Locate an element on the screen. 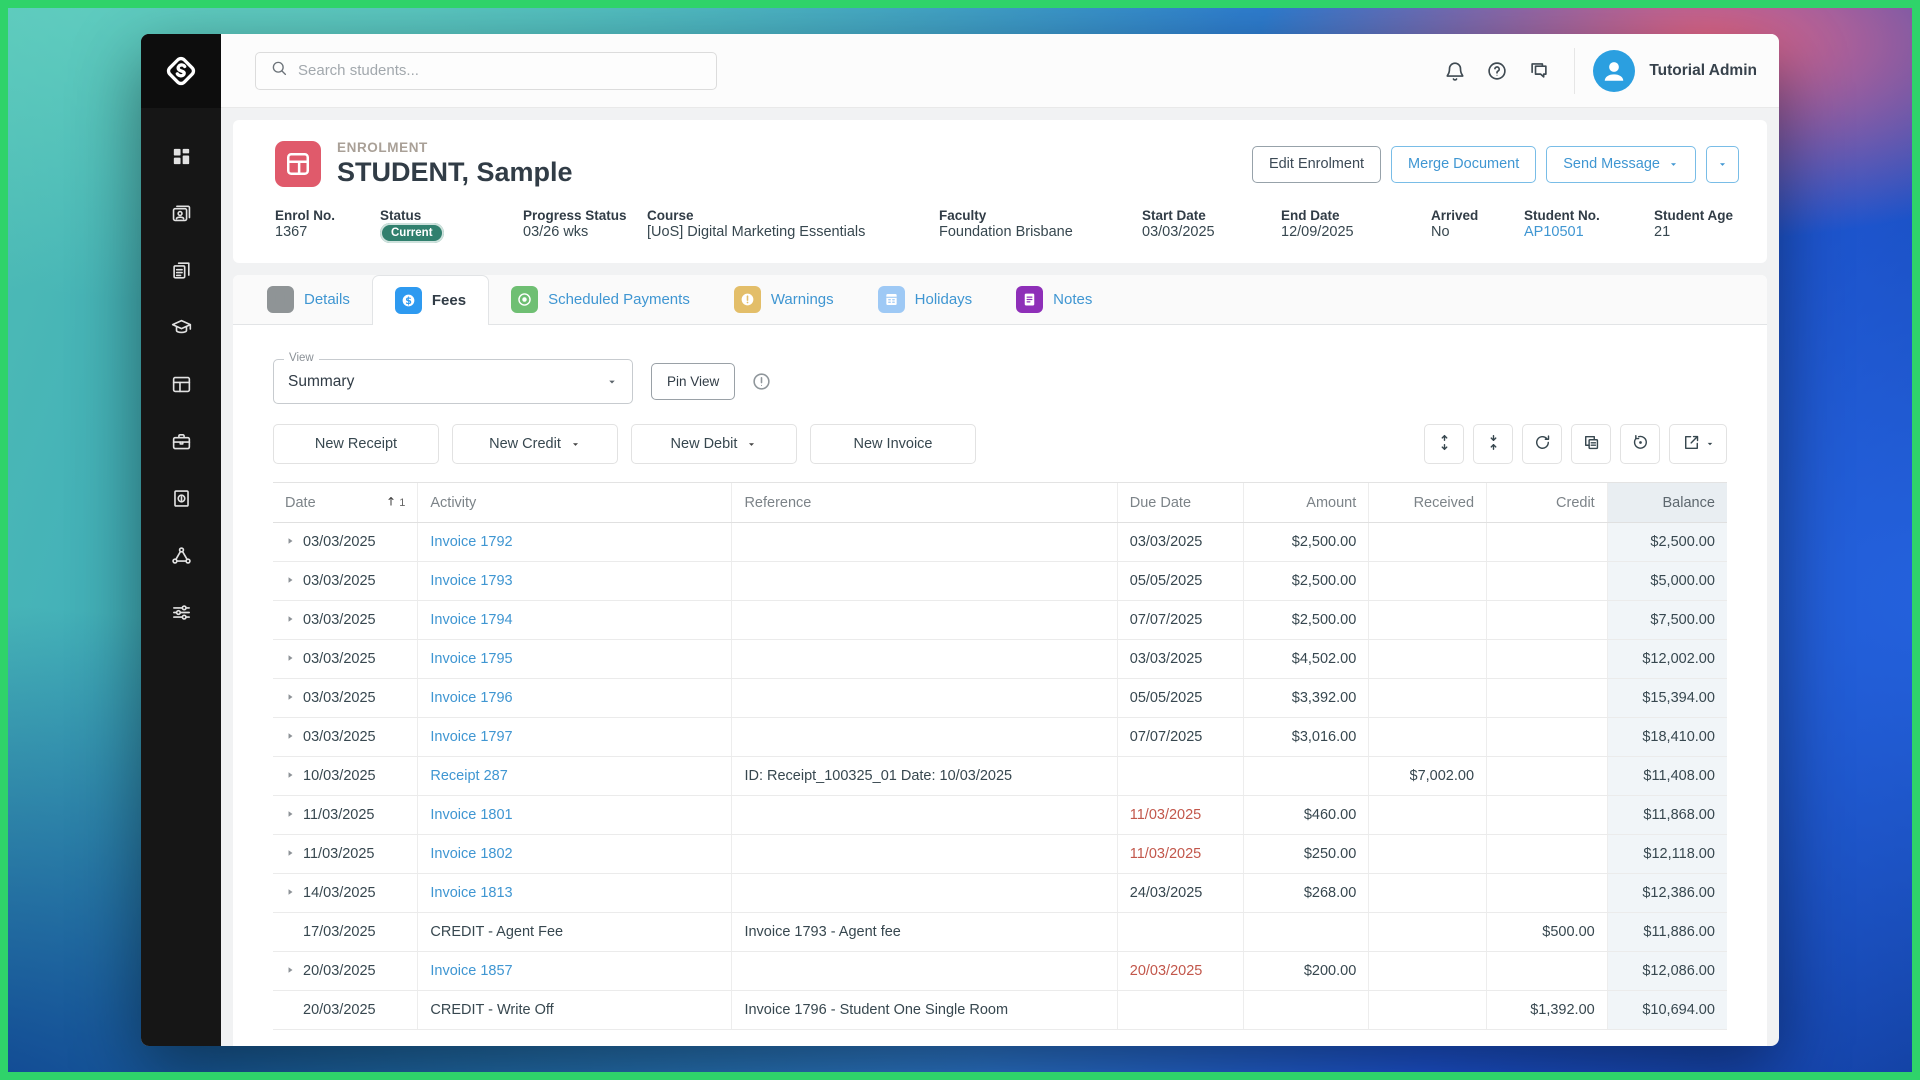  search-box is located at coordinates (486, 70).